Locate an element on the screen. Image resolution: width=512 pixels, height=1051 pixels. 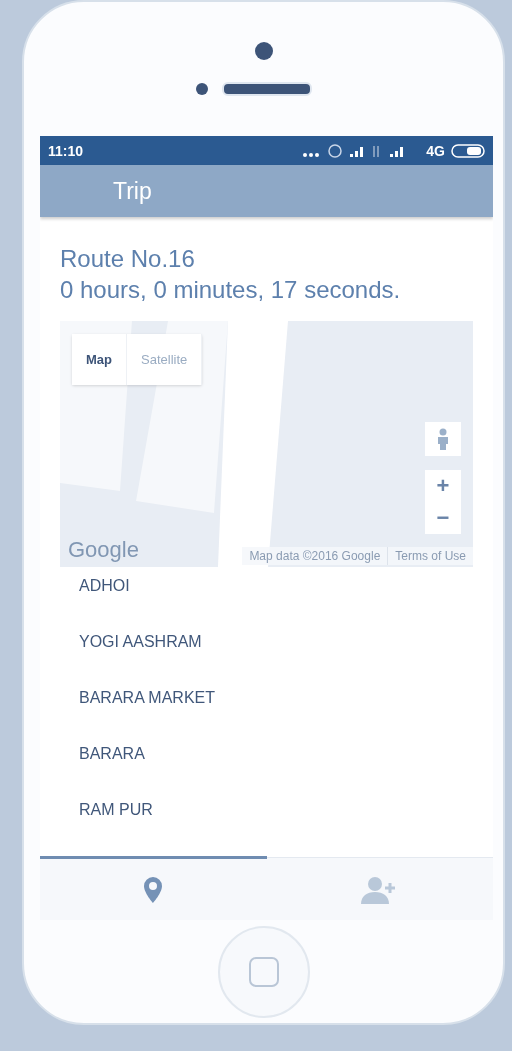
sensor-dot is located at coordinates (201, 89).